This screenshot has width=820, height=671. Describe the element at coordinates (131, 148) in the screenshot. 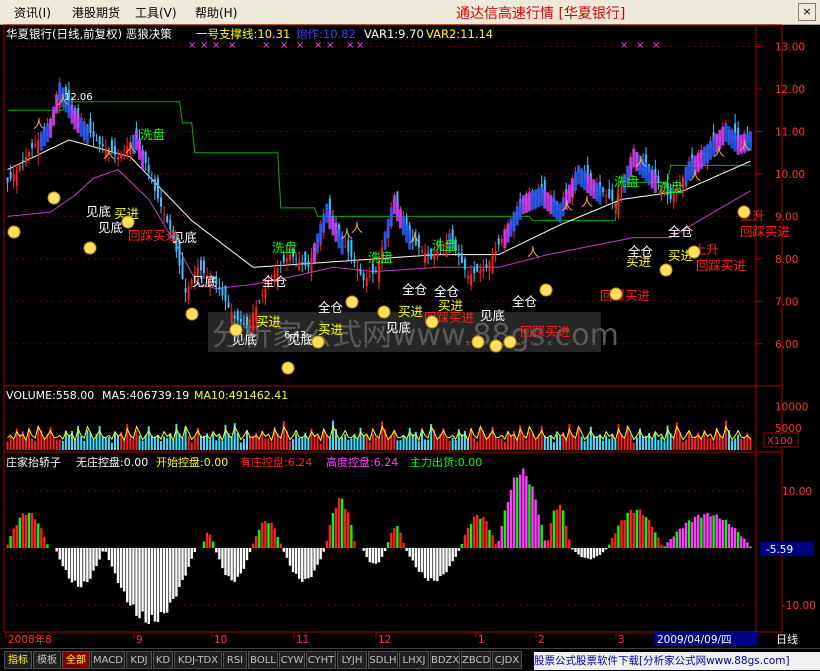

I see `runner-icon: 人` at that location.